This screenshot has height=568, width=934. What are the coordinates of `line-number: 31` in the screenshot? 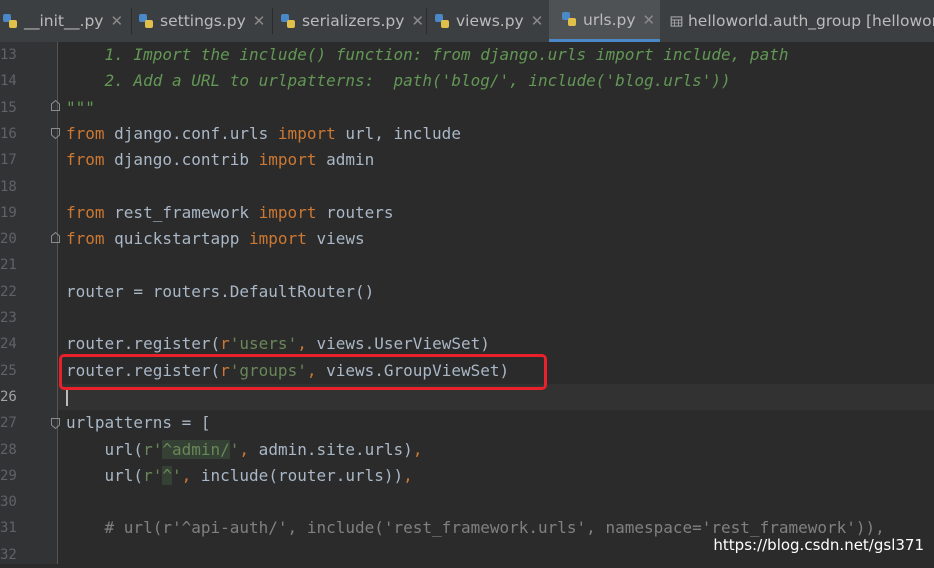 It's located at (8, 528).